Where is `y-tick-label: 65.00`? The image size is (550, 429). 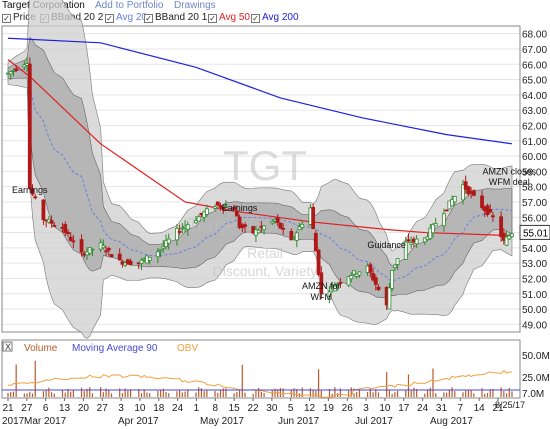
y-tick-label: 65.00 is located at coordinates (534, 81).